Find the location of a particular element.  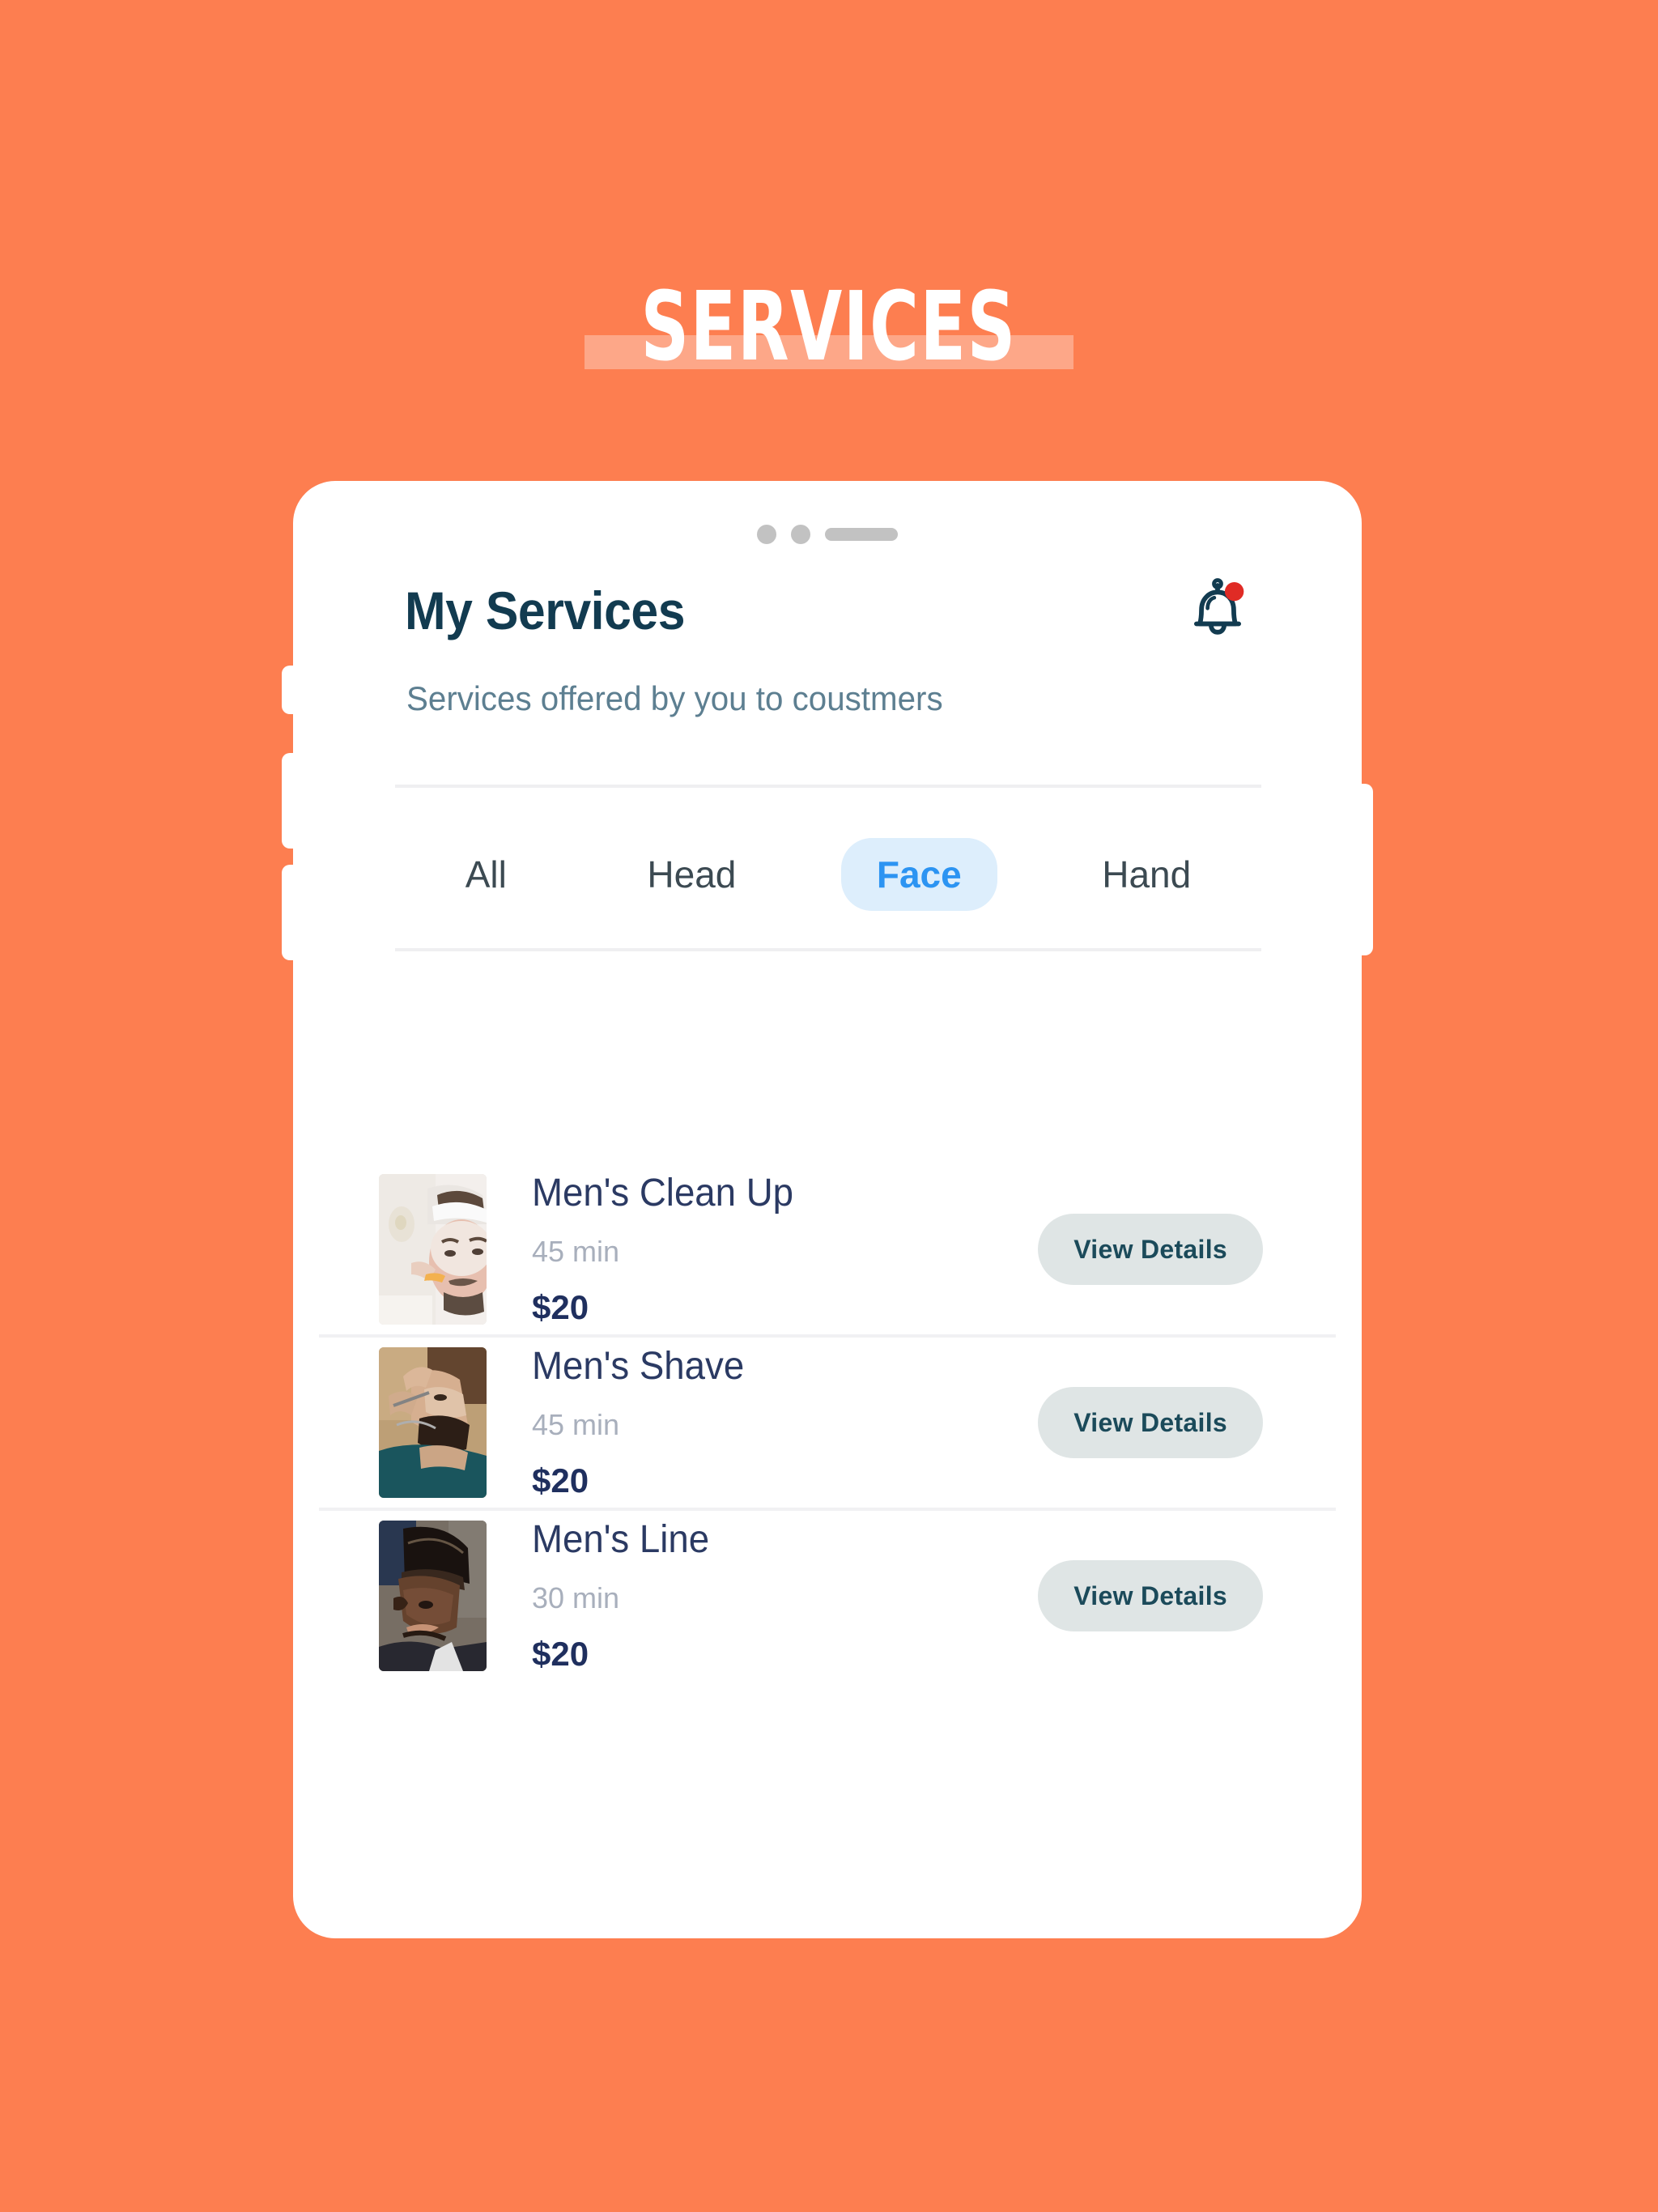

mens-line-photo is located at coordinates (433, 1596).